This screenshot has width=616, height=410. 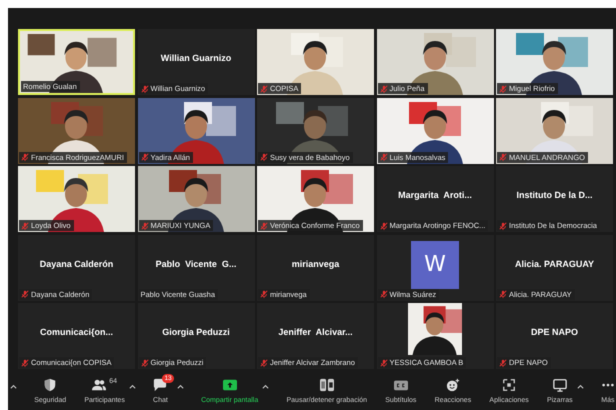 What do you see at coordinates (229, 385) in the screenshot?
I see `share-screen-icon` at bounding box center [229, 385].